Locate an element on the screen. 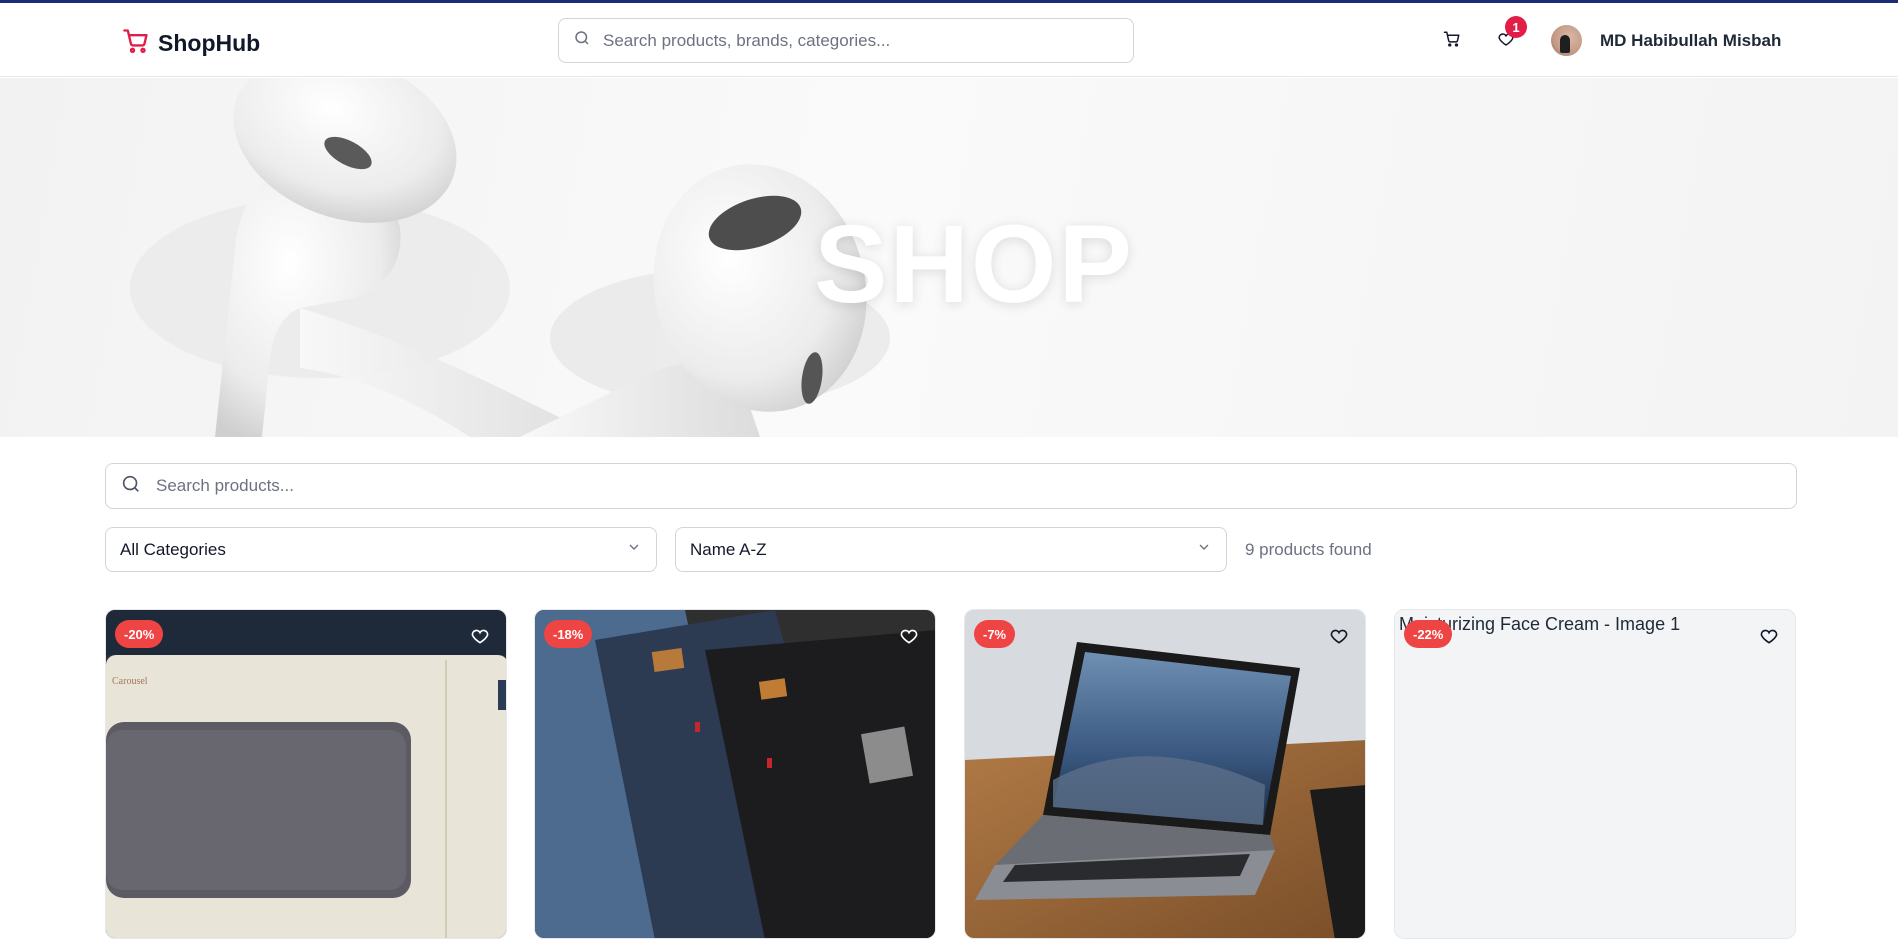 The width and height of the screenshot is (1898, 939). cart-logo-icon is located at coordinates (136, 43).